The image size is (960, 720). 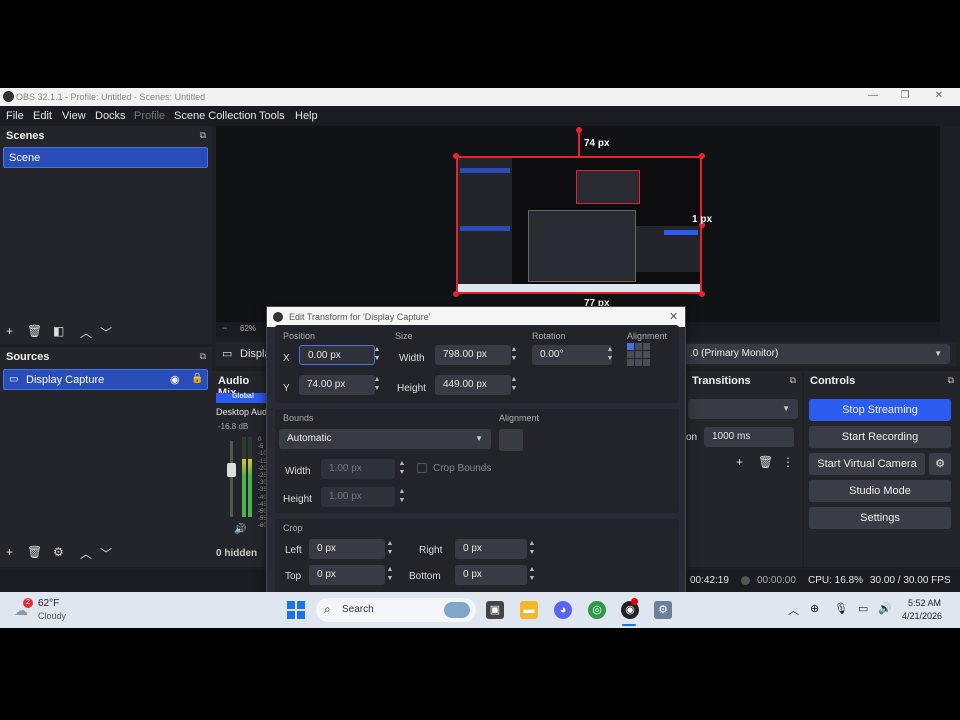 What do you see at coordinates (473, 355) in the screenshot?
I see `size-width-input: 798.00 px` at bounding box center [473, 355].